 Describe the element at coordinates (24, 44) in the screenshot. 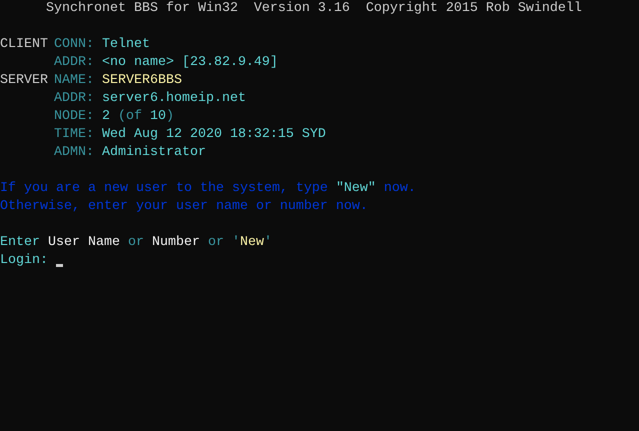

I see `section-label: CLIENT` at that location.